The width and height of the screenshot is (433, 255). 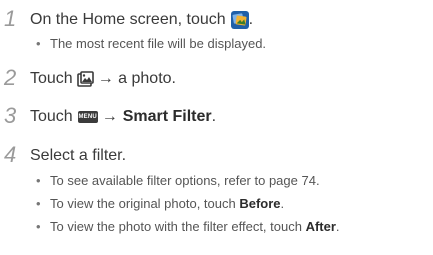 What do you see at coordinates (145, 203) in the screenshot?
I see `bullet-text: To view the original photo, touch` at bounding box center [145, 203].